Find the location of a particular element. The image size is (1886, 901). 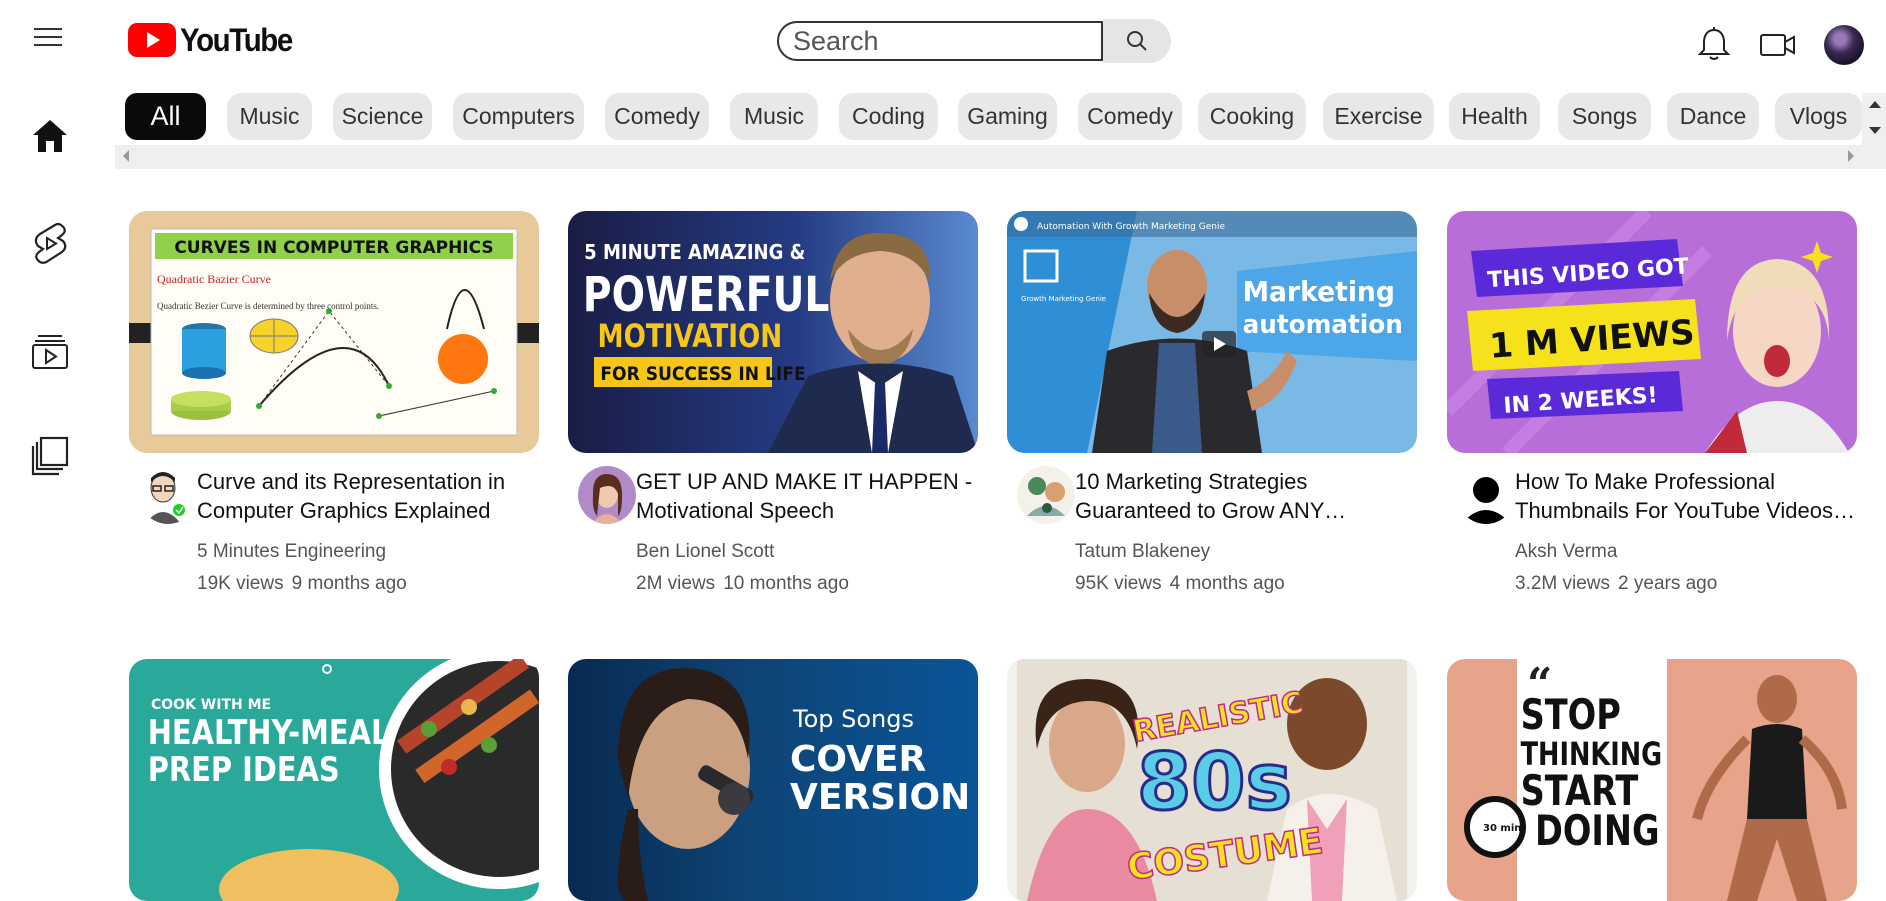

video-thumbnail: THIS VIDEO GOT 1 M VIEWS IN 2 WEEKS! is located at coordinates (1652, 332).